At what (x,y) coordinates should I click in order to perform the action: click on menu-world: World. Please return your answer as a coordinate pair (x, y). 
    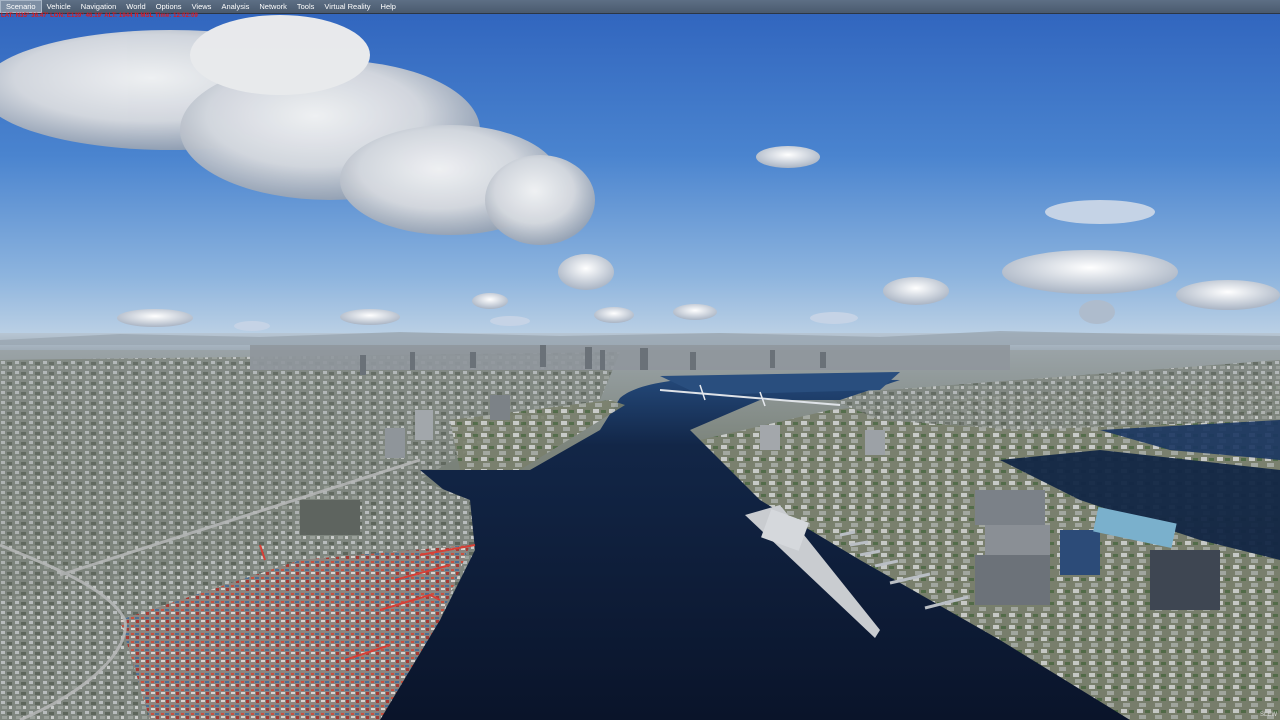
    Looking at the image, I should click on (135, 6).